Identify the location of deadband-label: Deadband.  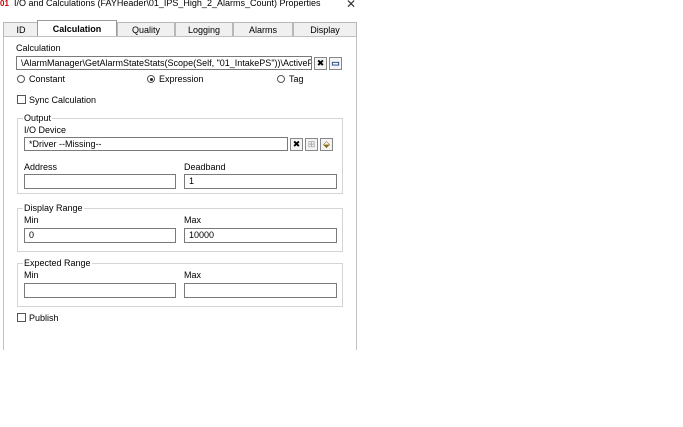
(205, 167).